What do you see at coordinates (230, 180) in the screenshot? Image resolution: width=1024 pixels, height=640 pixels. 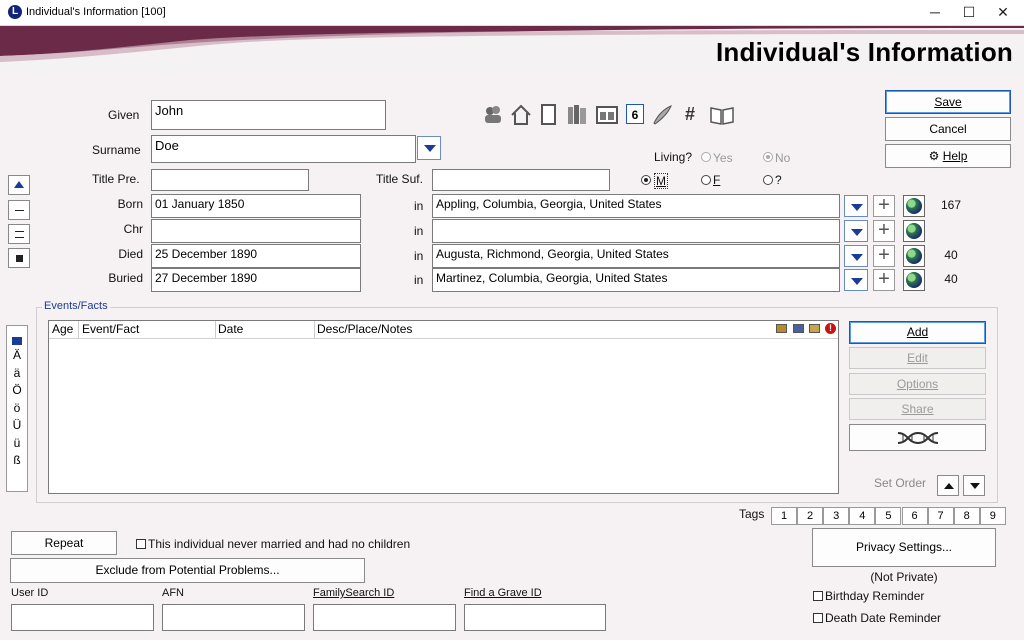 I see `title-pre-input` at bounding box center [230, 180].